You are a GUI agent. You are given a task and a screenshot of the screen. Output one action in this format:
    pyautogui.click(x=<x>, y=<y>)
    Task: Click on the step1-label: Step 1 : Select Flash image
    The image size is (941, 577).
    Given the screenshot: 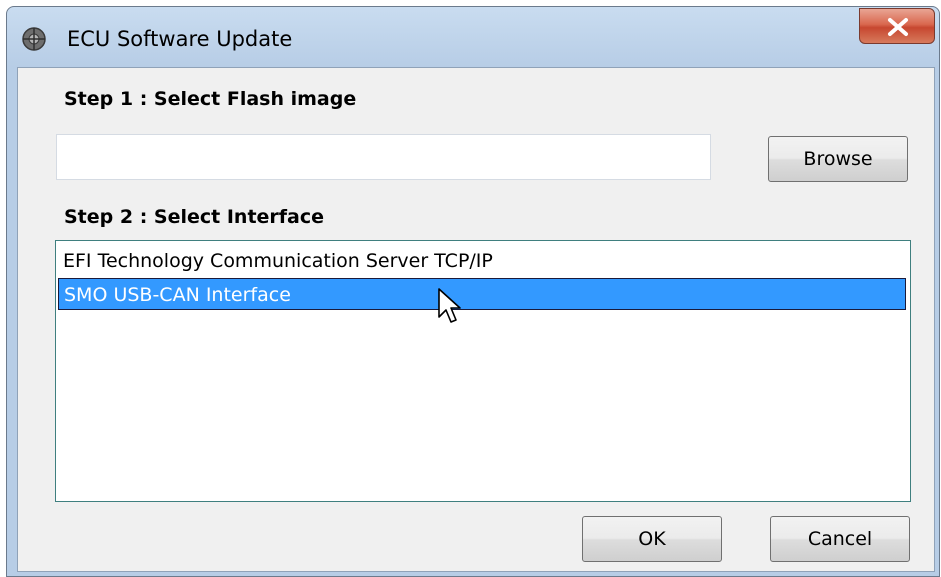 What is the action you would take?
    pyautogui.click(x=210, y=99)
    